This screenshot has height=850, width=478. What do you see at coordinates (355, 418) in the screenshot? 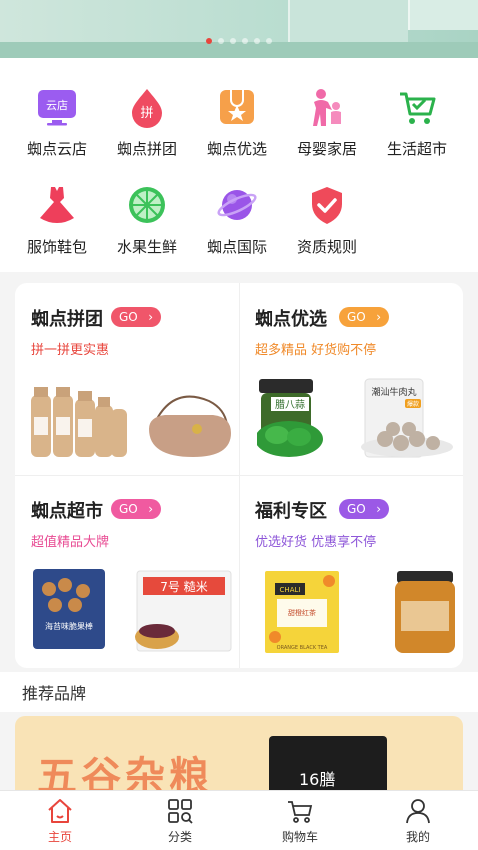
I see `product-image-pickle-and-meatballs: 腊八蒜 潮汕牛肉丸 爆款` at bounding box center [355, 418].